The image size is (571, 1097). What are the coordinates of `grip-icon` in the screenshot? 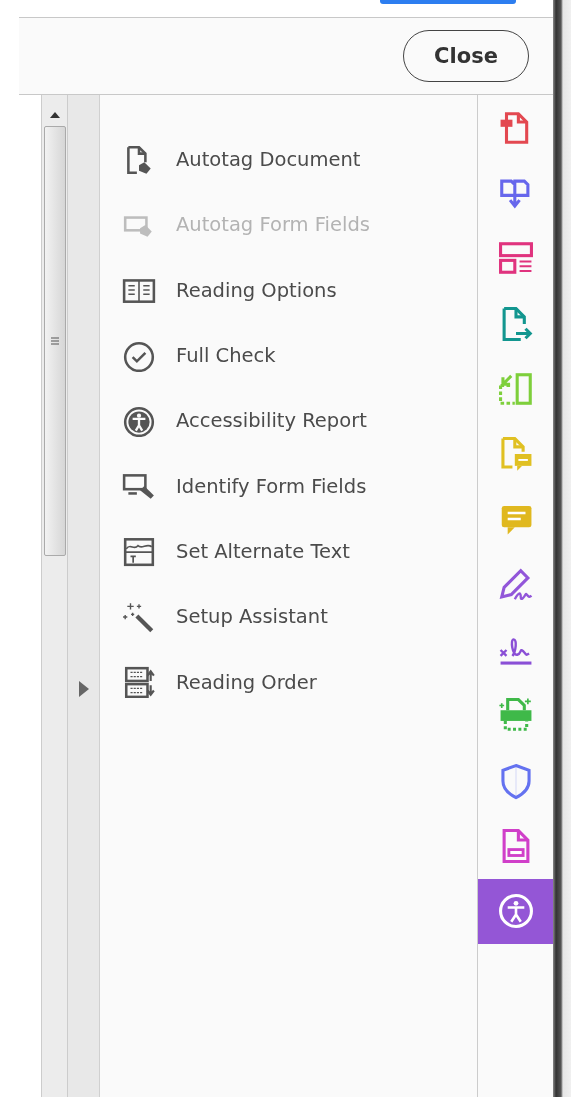 It's located at (54, 341).